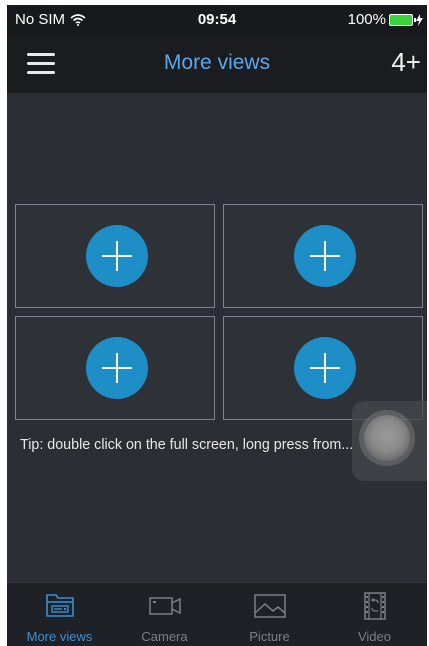 The width and height of the screenshot is (429, 646). What do you see at coordinates (164, 636) in the screenshot?
I see `tab-label: Camera` at bounding box center [164, 636].